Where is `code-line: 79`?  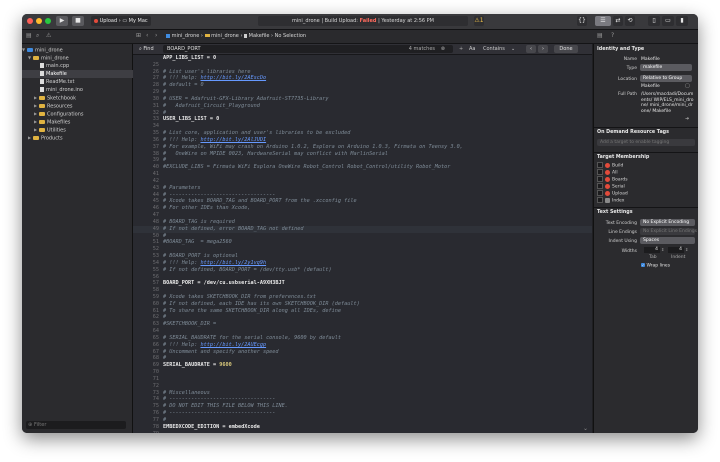
code-line: 79 is located at coordinates (362, 432).